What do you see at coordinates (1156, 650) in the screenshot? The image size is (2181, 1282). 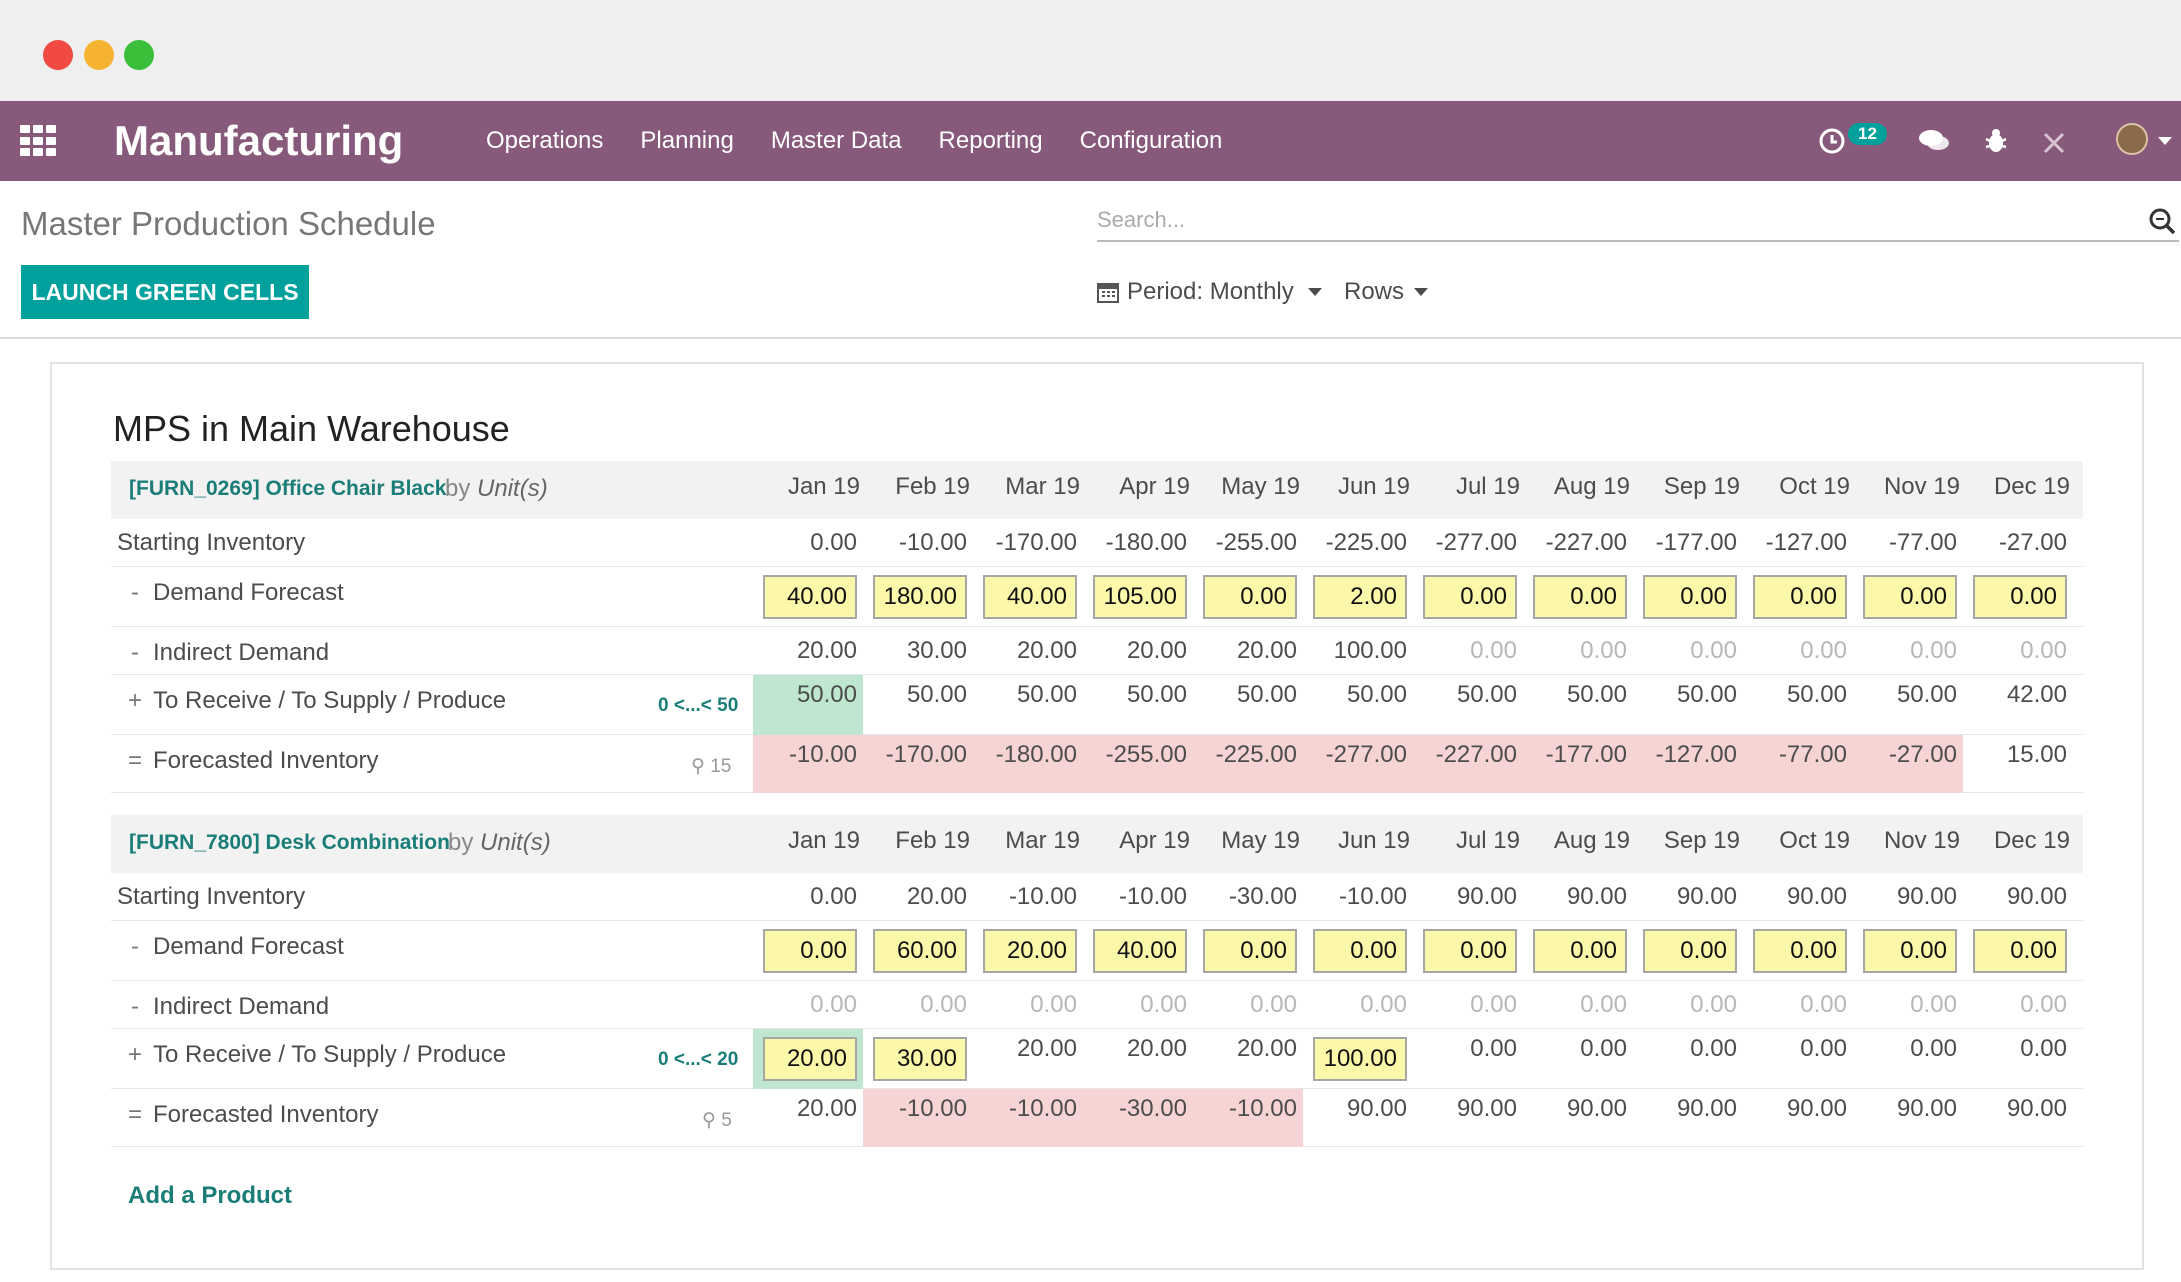 I see `indirect-cell: 20.00` at bounding box center [1156, 650].